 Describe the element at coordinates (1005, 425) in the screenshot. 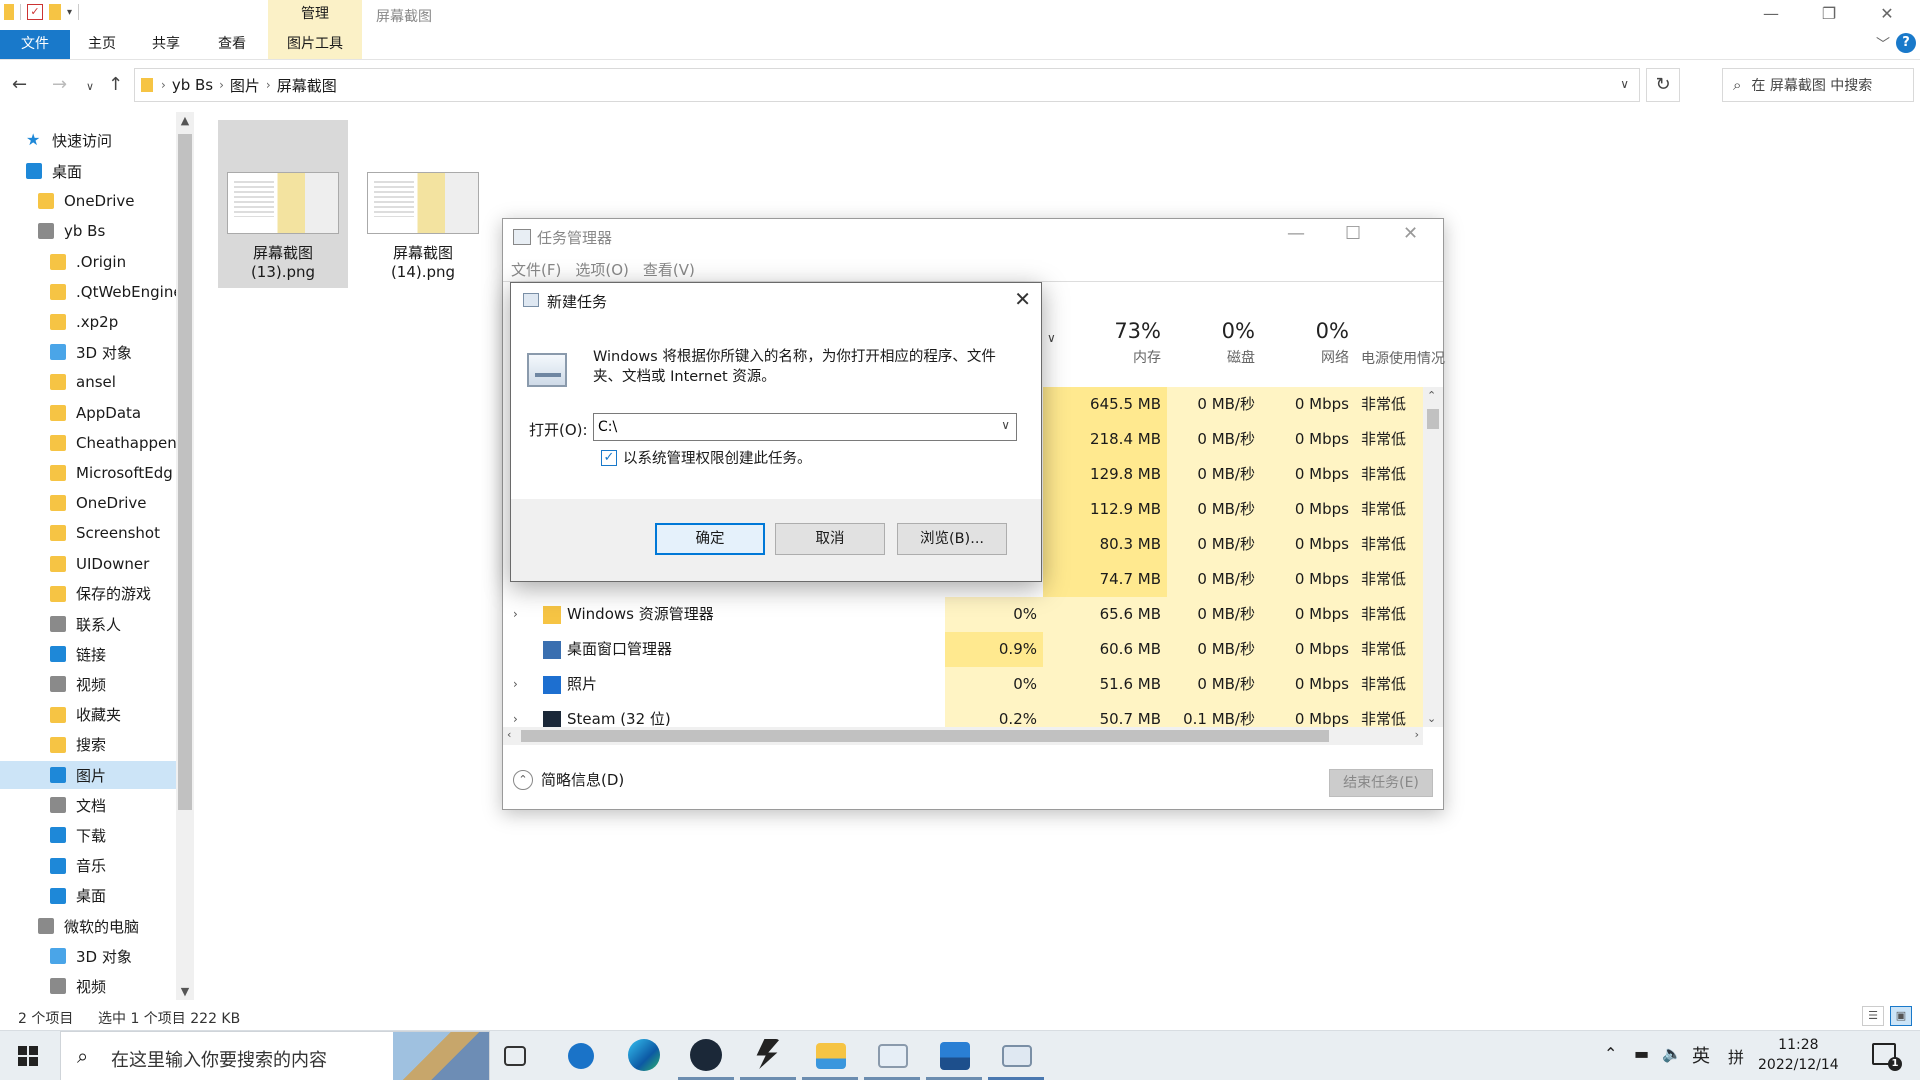

I see `chevron-down-icon: ∨` at that location.